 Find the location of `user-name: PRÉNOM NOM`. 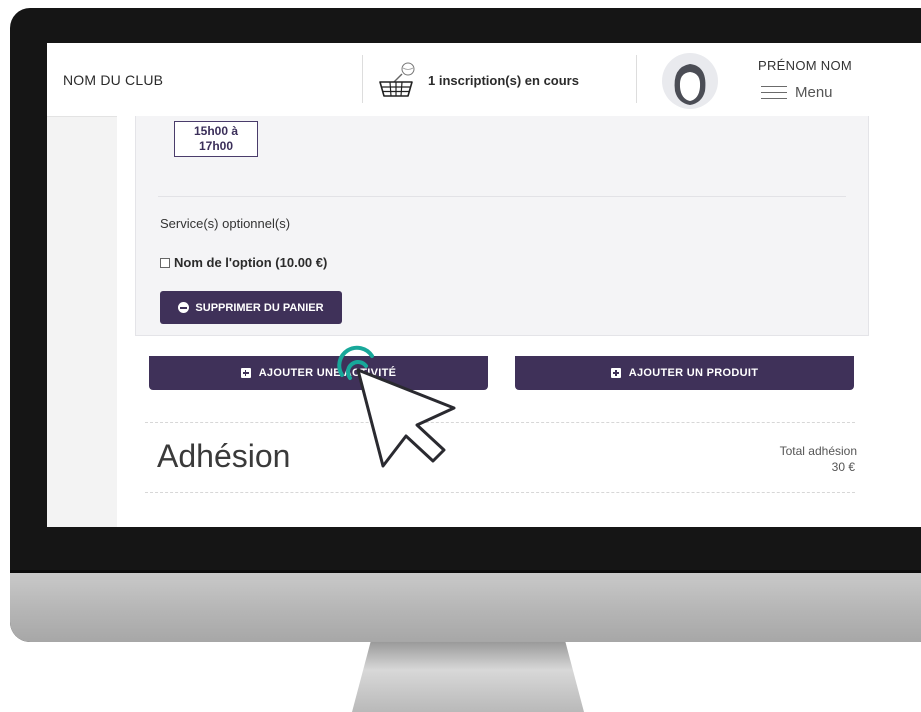

user-name: PRÉNOM NOM is located at coordinates (805, 65).